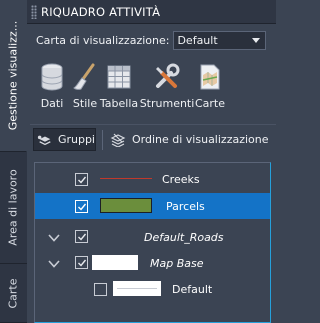 The image size is (320, 323). What do you see at coordinates (52, 77) in the screenshot?
I see `database-icon` at bounding box center [52, 77].